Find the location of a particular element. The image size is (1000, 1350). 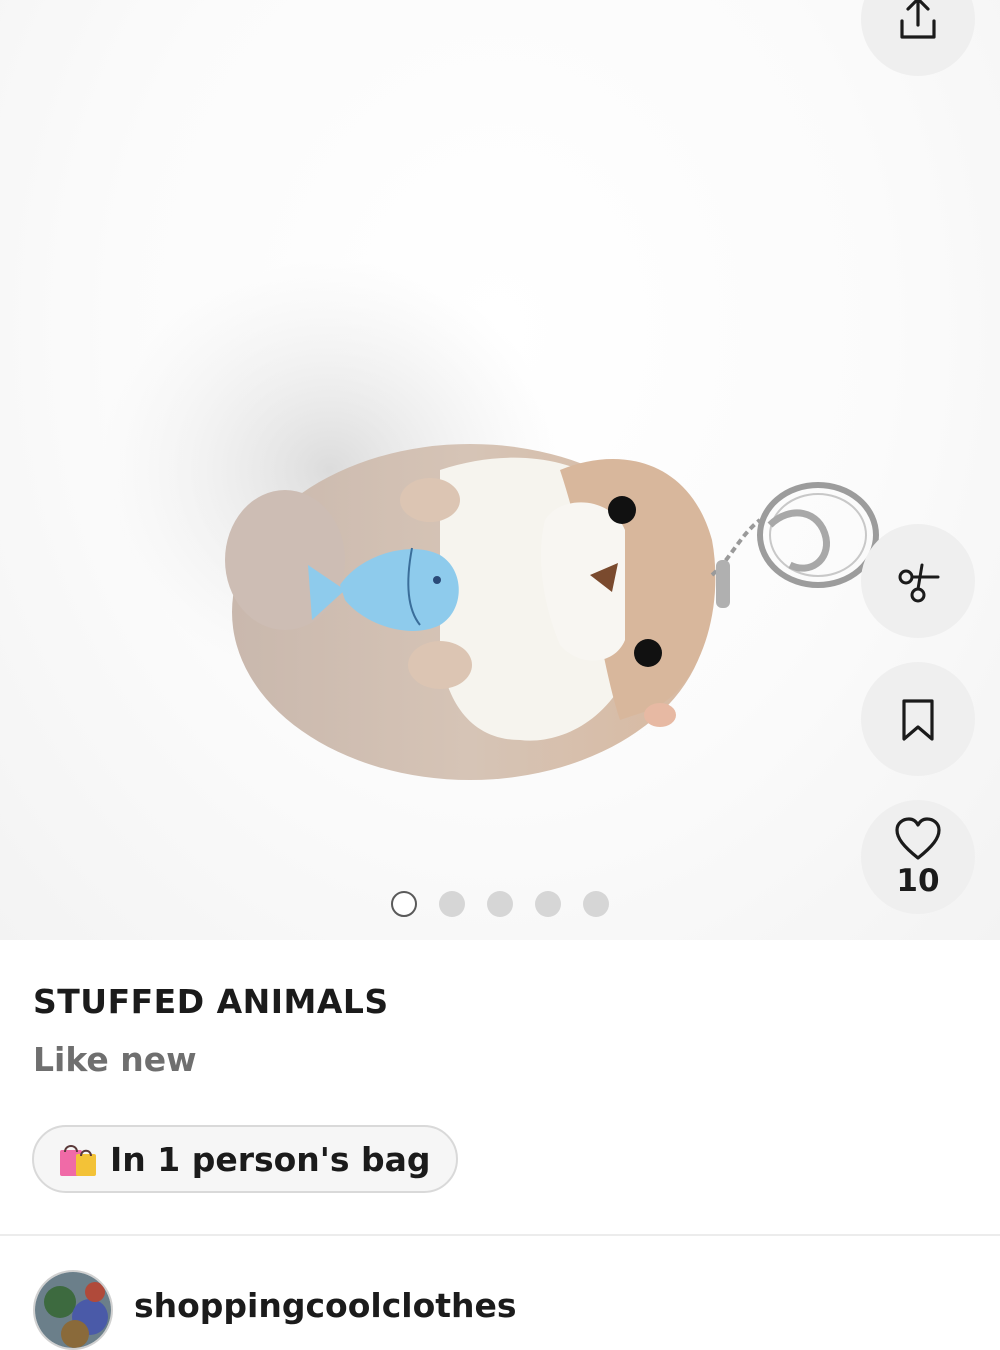

seller-avatar is located at coordinates (73, 1310).